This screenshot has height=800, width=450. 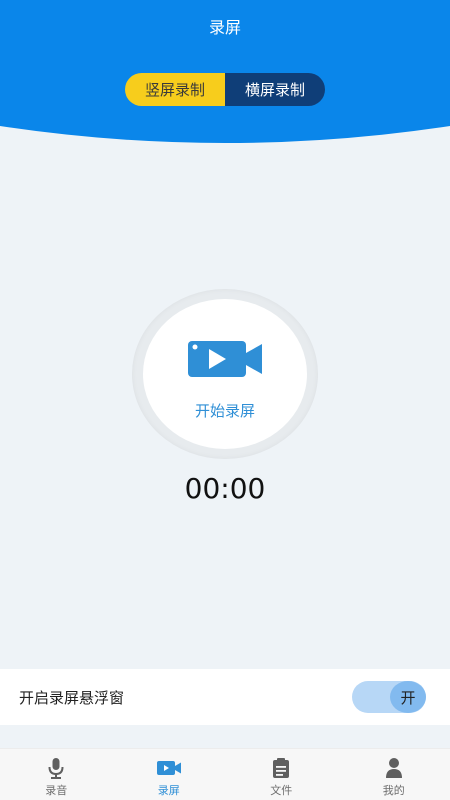 I want to click on microphone-icon, so click(x=56, y=768).